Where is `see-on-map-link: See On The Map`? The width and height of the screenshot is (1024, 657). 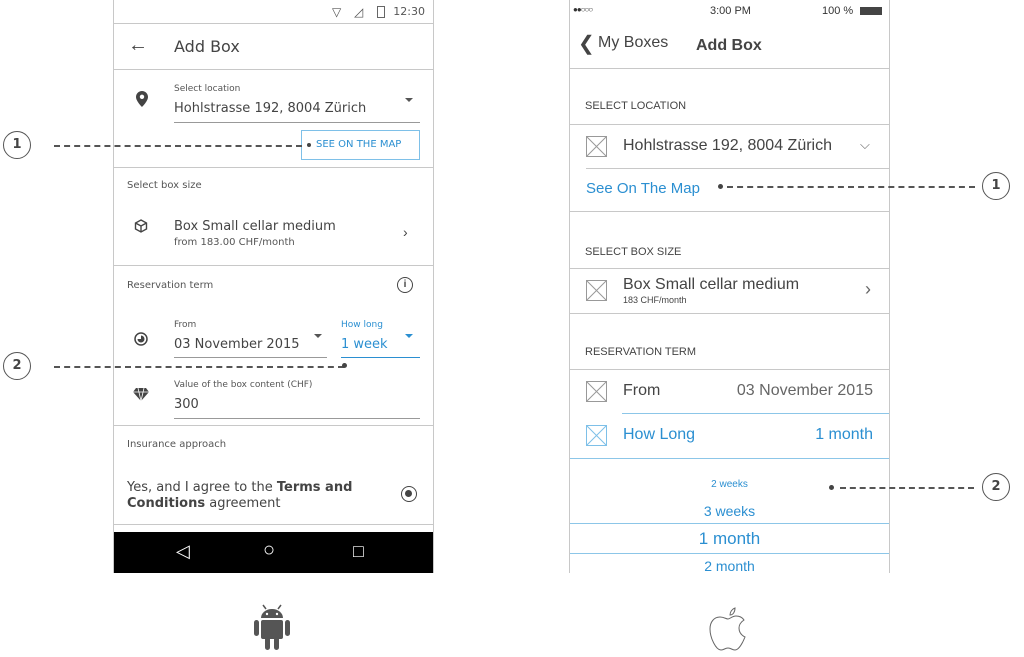 see-on-map-link: See On The Map is located at coordinates (643, 188).